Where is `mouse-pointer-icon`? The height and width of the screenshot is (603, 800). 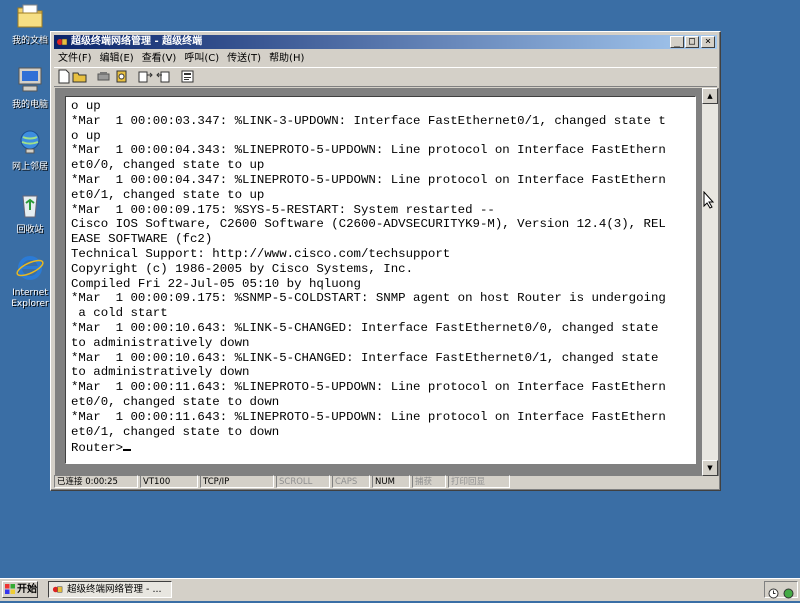 mouse-pointer-icon is located at coordinates (709, 201).